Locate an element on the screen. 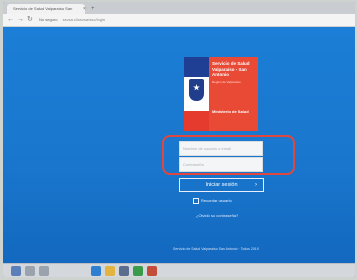 The width and height of the screenshot is (357, 280). taskbar is located at coordinates (179, 270).